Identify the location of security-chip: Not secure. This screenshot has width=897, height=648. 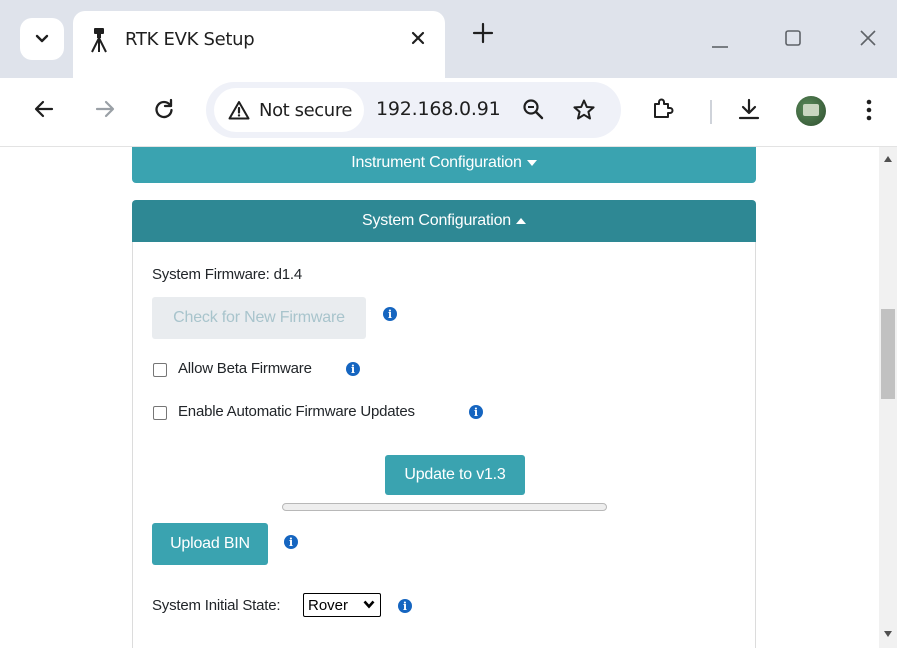
(289, 110).